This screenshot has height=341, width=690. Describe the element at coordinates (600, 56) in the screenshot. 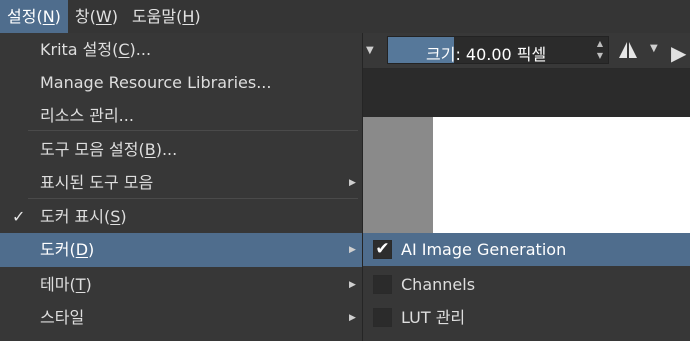

I see `spin-down-icon: ▼` at that location.